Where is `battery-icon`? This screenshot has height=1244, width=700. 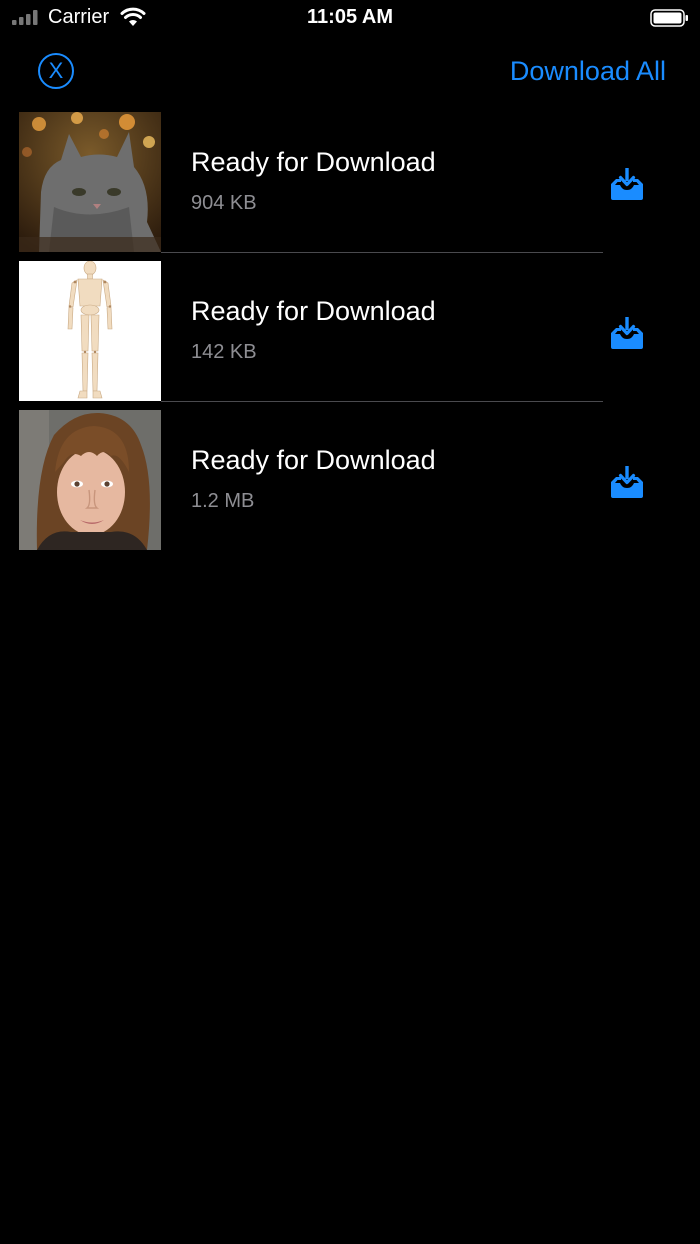 battery-icon is located at coordinates (669, 18).